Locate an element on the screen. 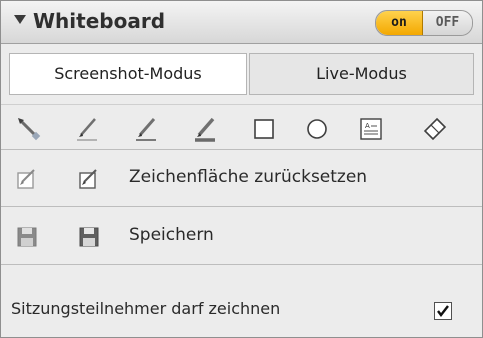 The width and height of the screenshot is (483, 338). ellipse-icon is located at coordinates (317, 129).